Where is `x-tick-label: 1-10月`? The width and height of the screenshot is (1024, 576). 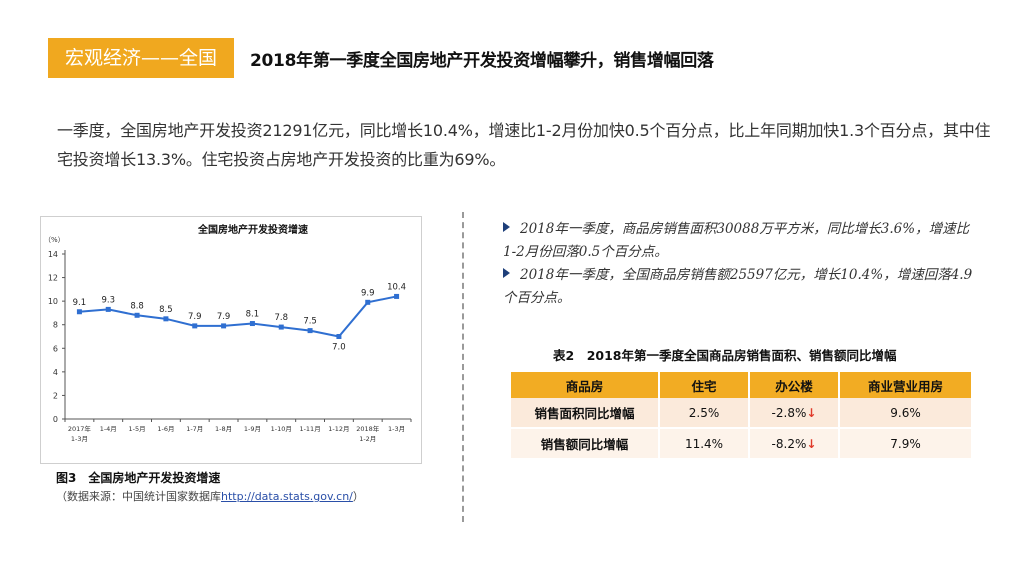 x-tick-label: 1-10月 is located at coordinates (281, 429).